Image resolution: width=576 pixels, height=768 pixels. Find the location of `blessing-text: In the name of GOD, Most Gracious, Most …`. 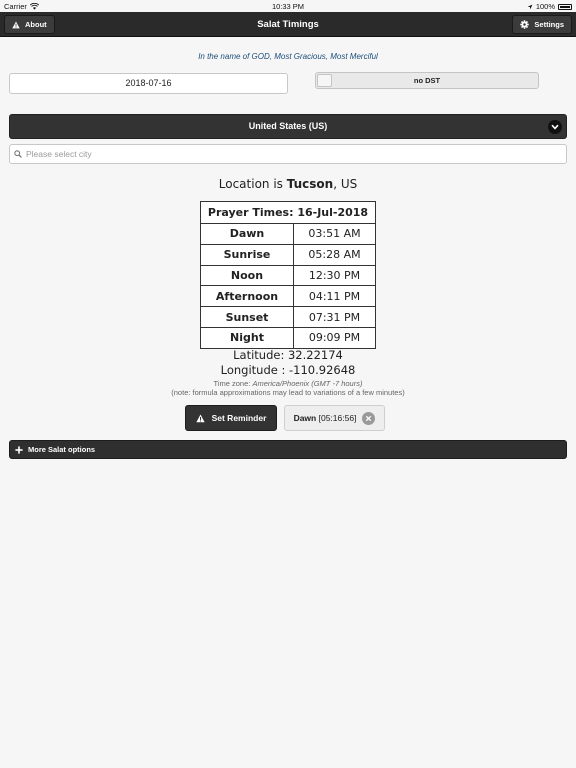

blessing-text: In the name of GOD, Most Gracious, Most … is located at coordinates (288, 56).